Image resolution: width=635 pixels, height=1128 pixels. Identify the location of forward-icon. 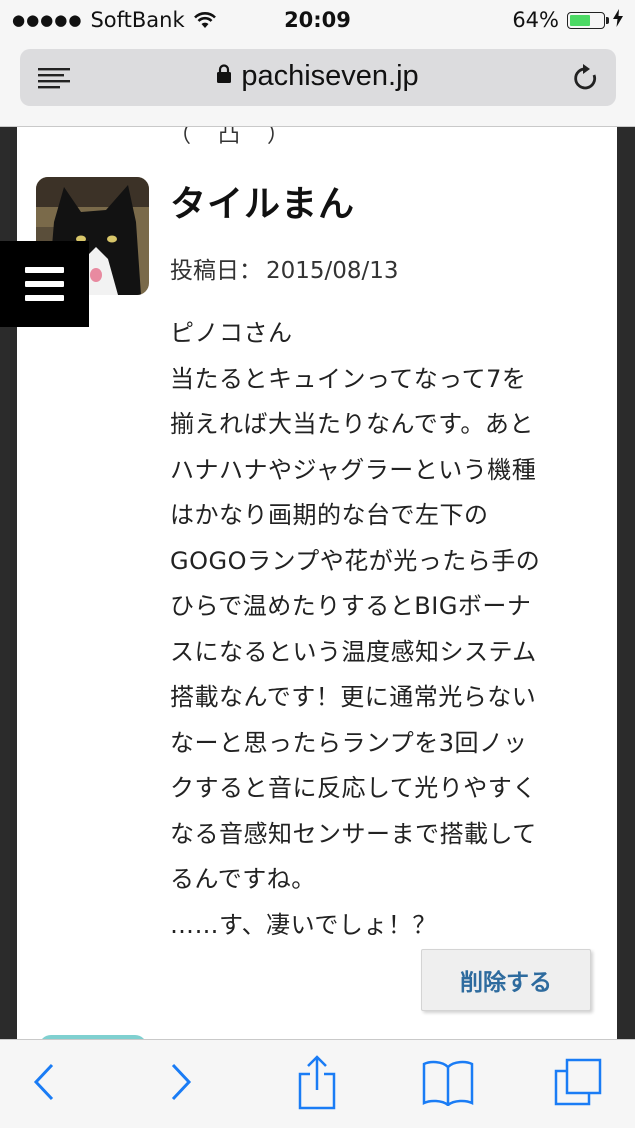
(181, 1084).